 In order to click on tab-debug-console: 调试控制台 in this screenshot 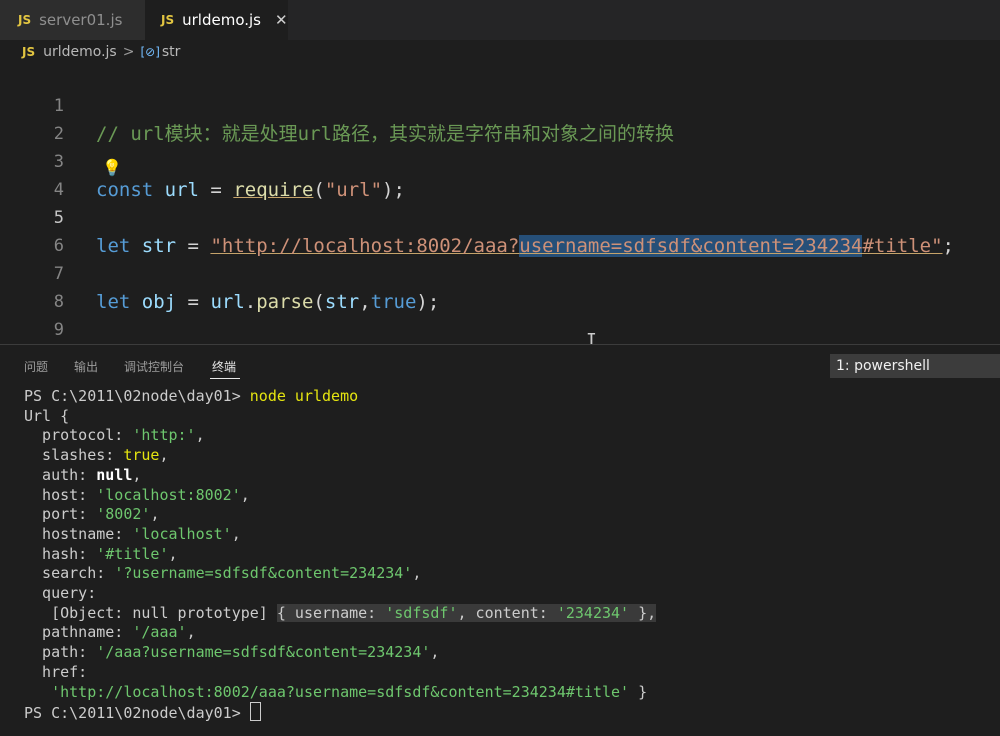, I will do `click(154, 366)`.